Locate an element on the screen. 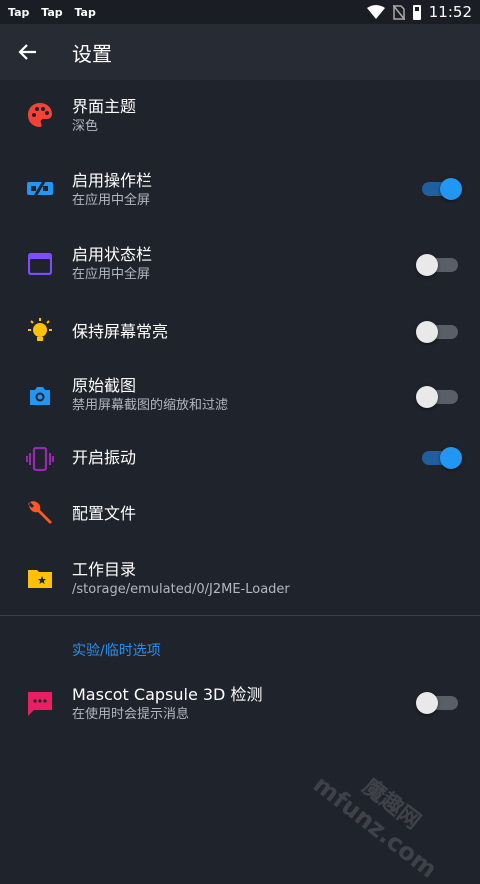  setting-subtitle: 禁用屏幕截图的缩放和过滤 is located at coordinates (150, 405).